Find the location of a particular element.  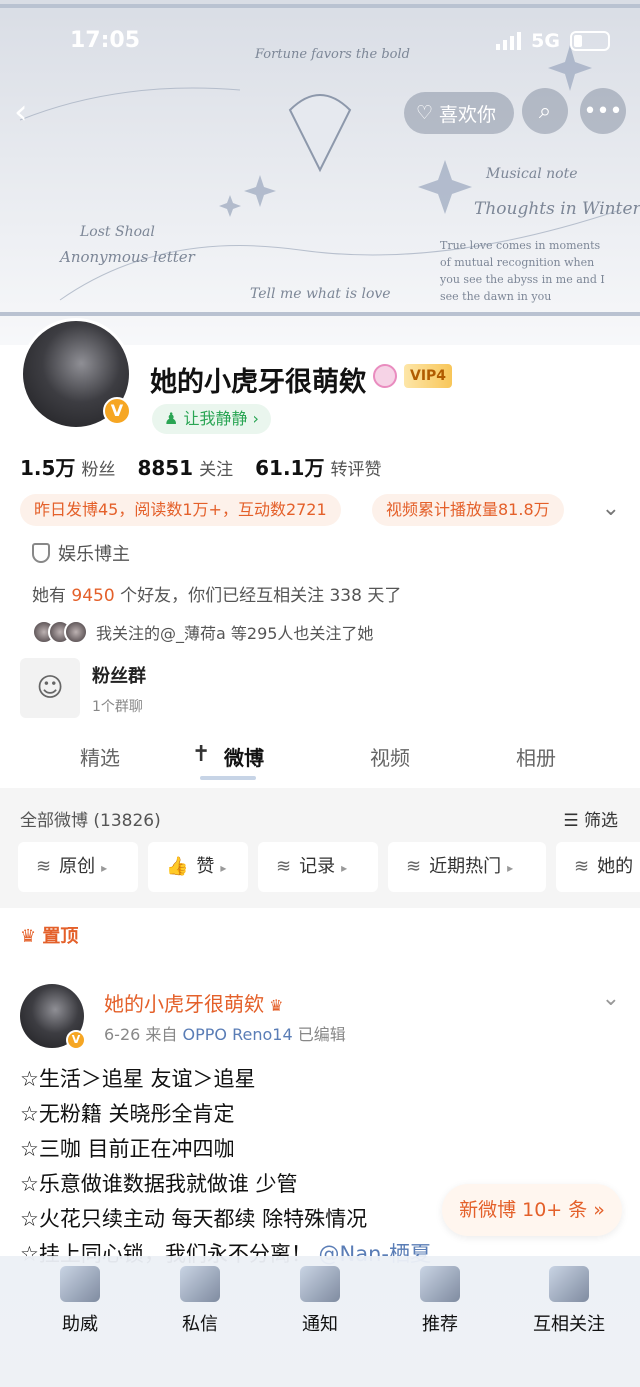

stack-icon is located at coordinates (440, 1284).